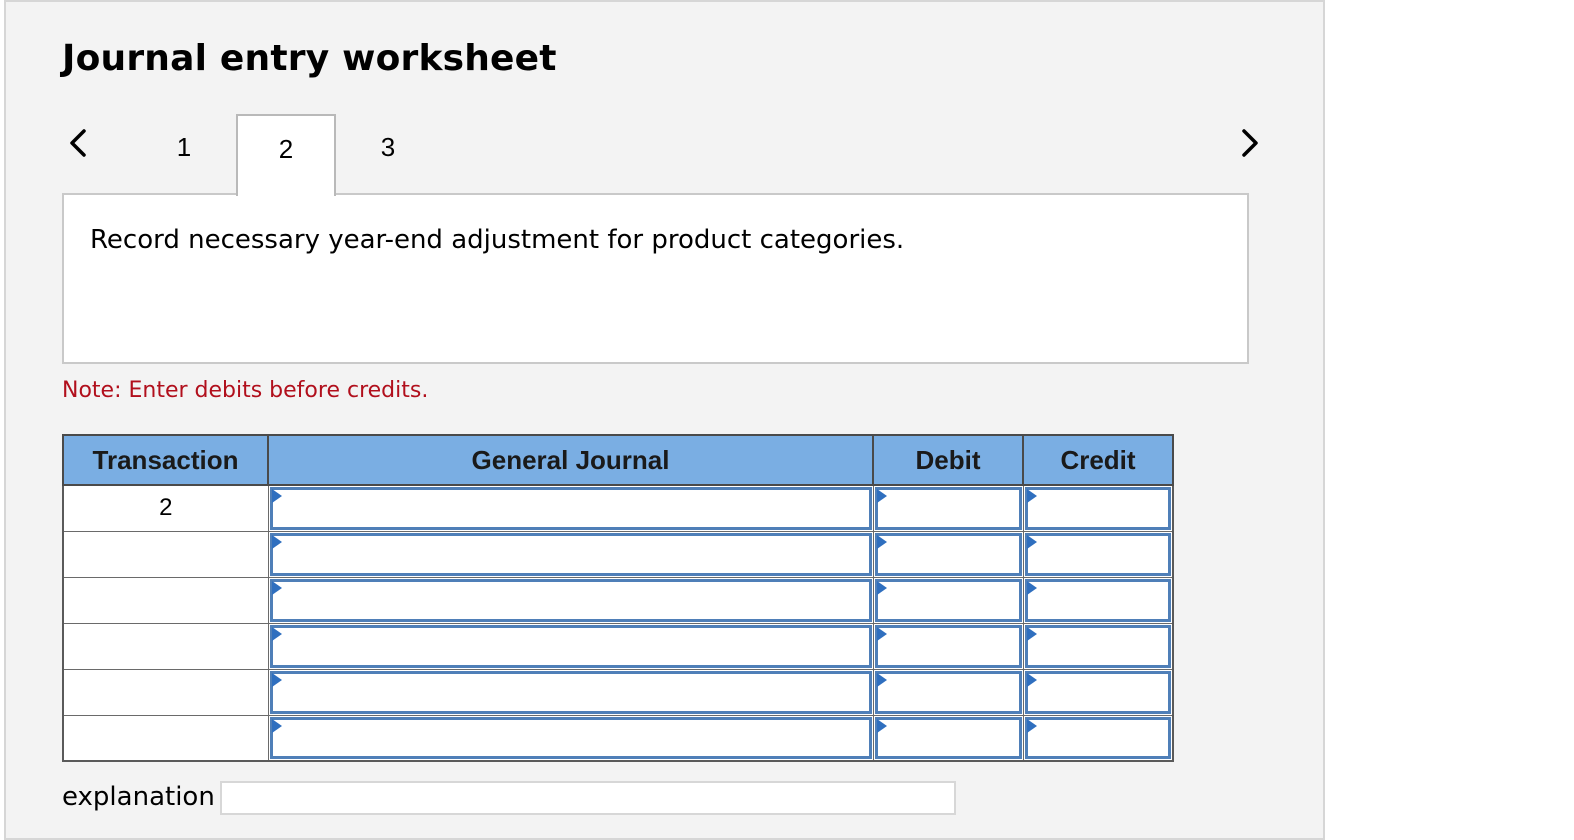 This screenshot has height=840, width=1574. What do you see at coordinates (588, 798) in the screenshot?
I see `explanation-input` at bounding box center [588, 798].